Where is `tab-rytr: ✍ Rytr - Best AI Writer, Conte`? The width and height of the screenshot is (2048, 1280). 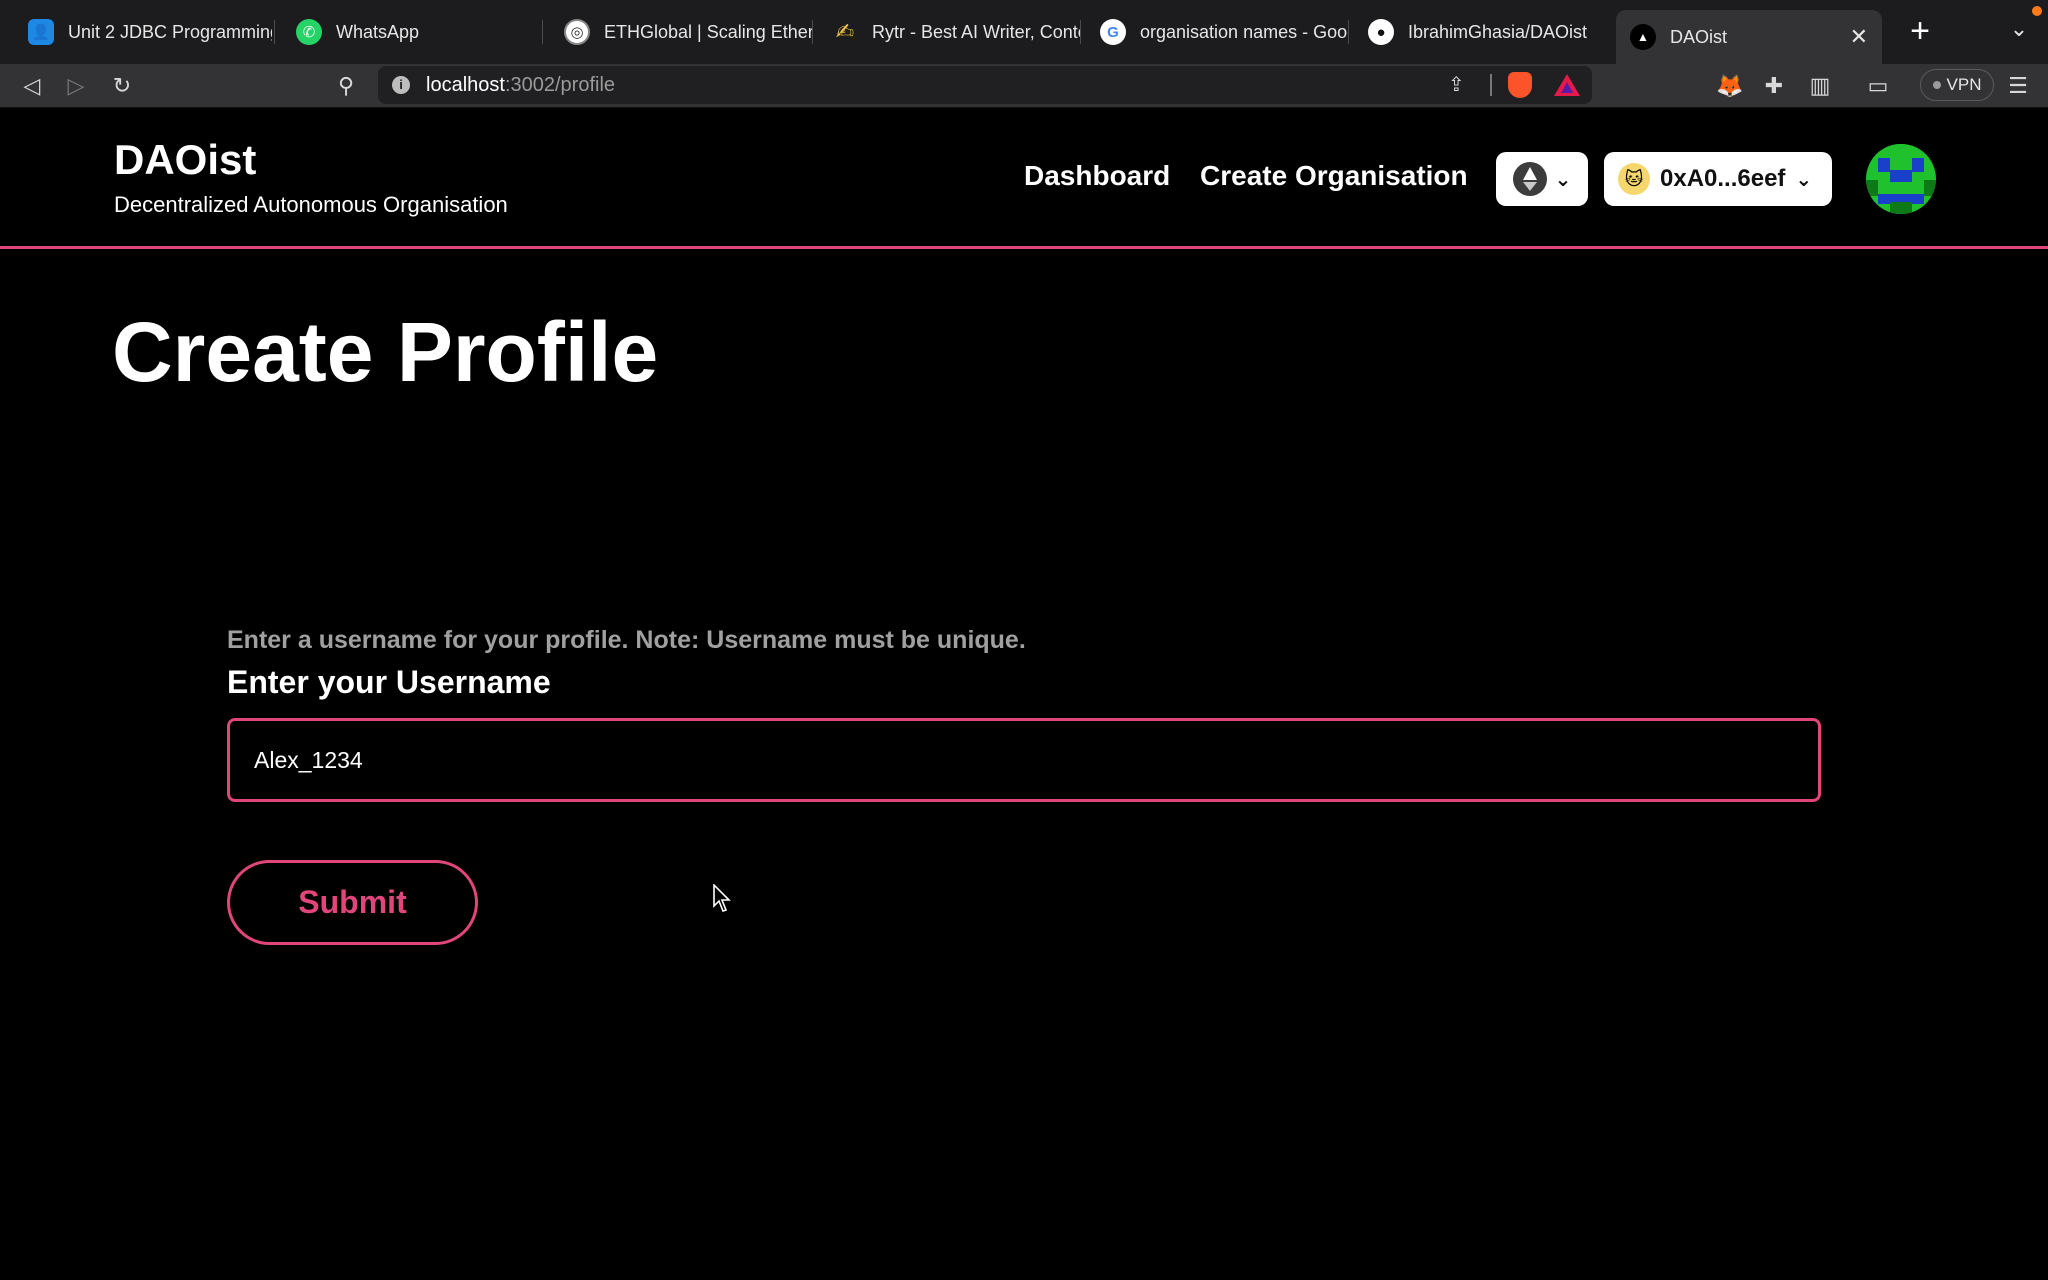
tab-rytr: ✍ Rytr - Best AI Writer, Conte is located at coordinates (949, 32).